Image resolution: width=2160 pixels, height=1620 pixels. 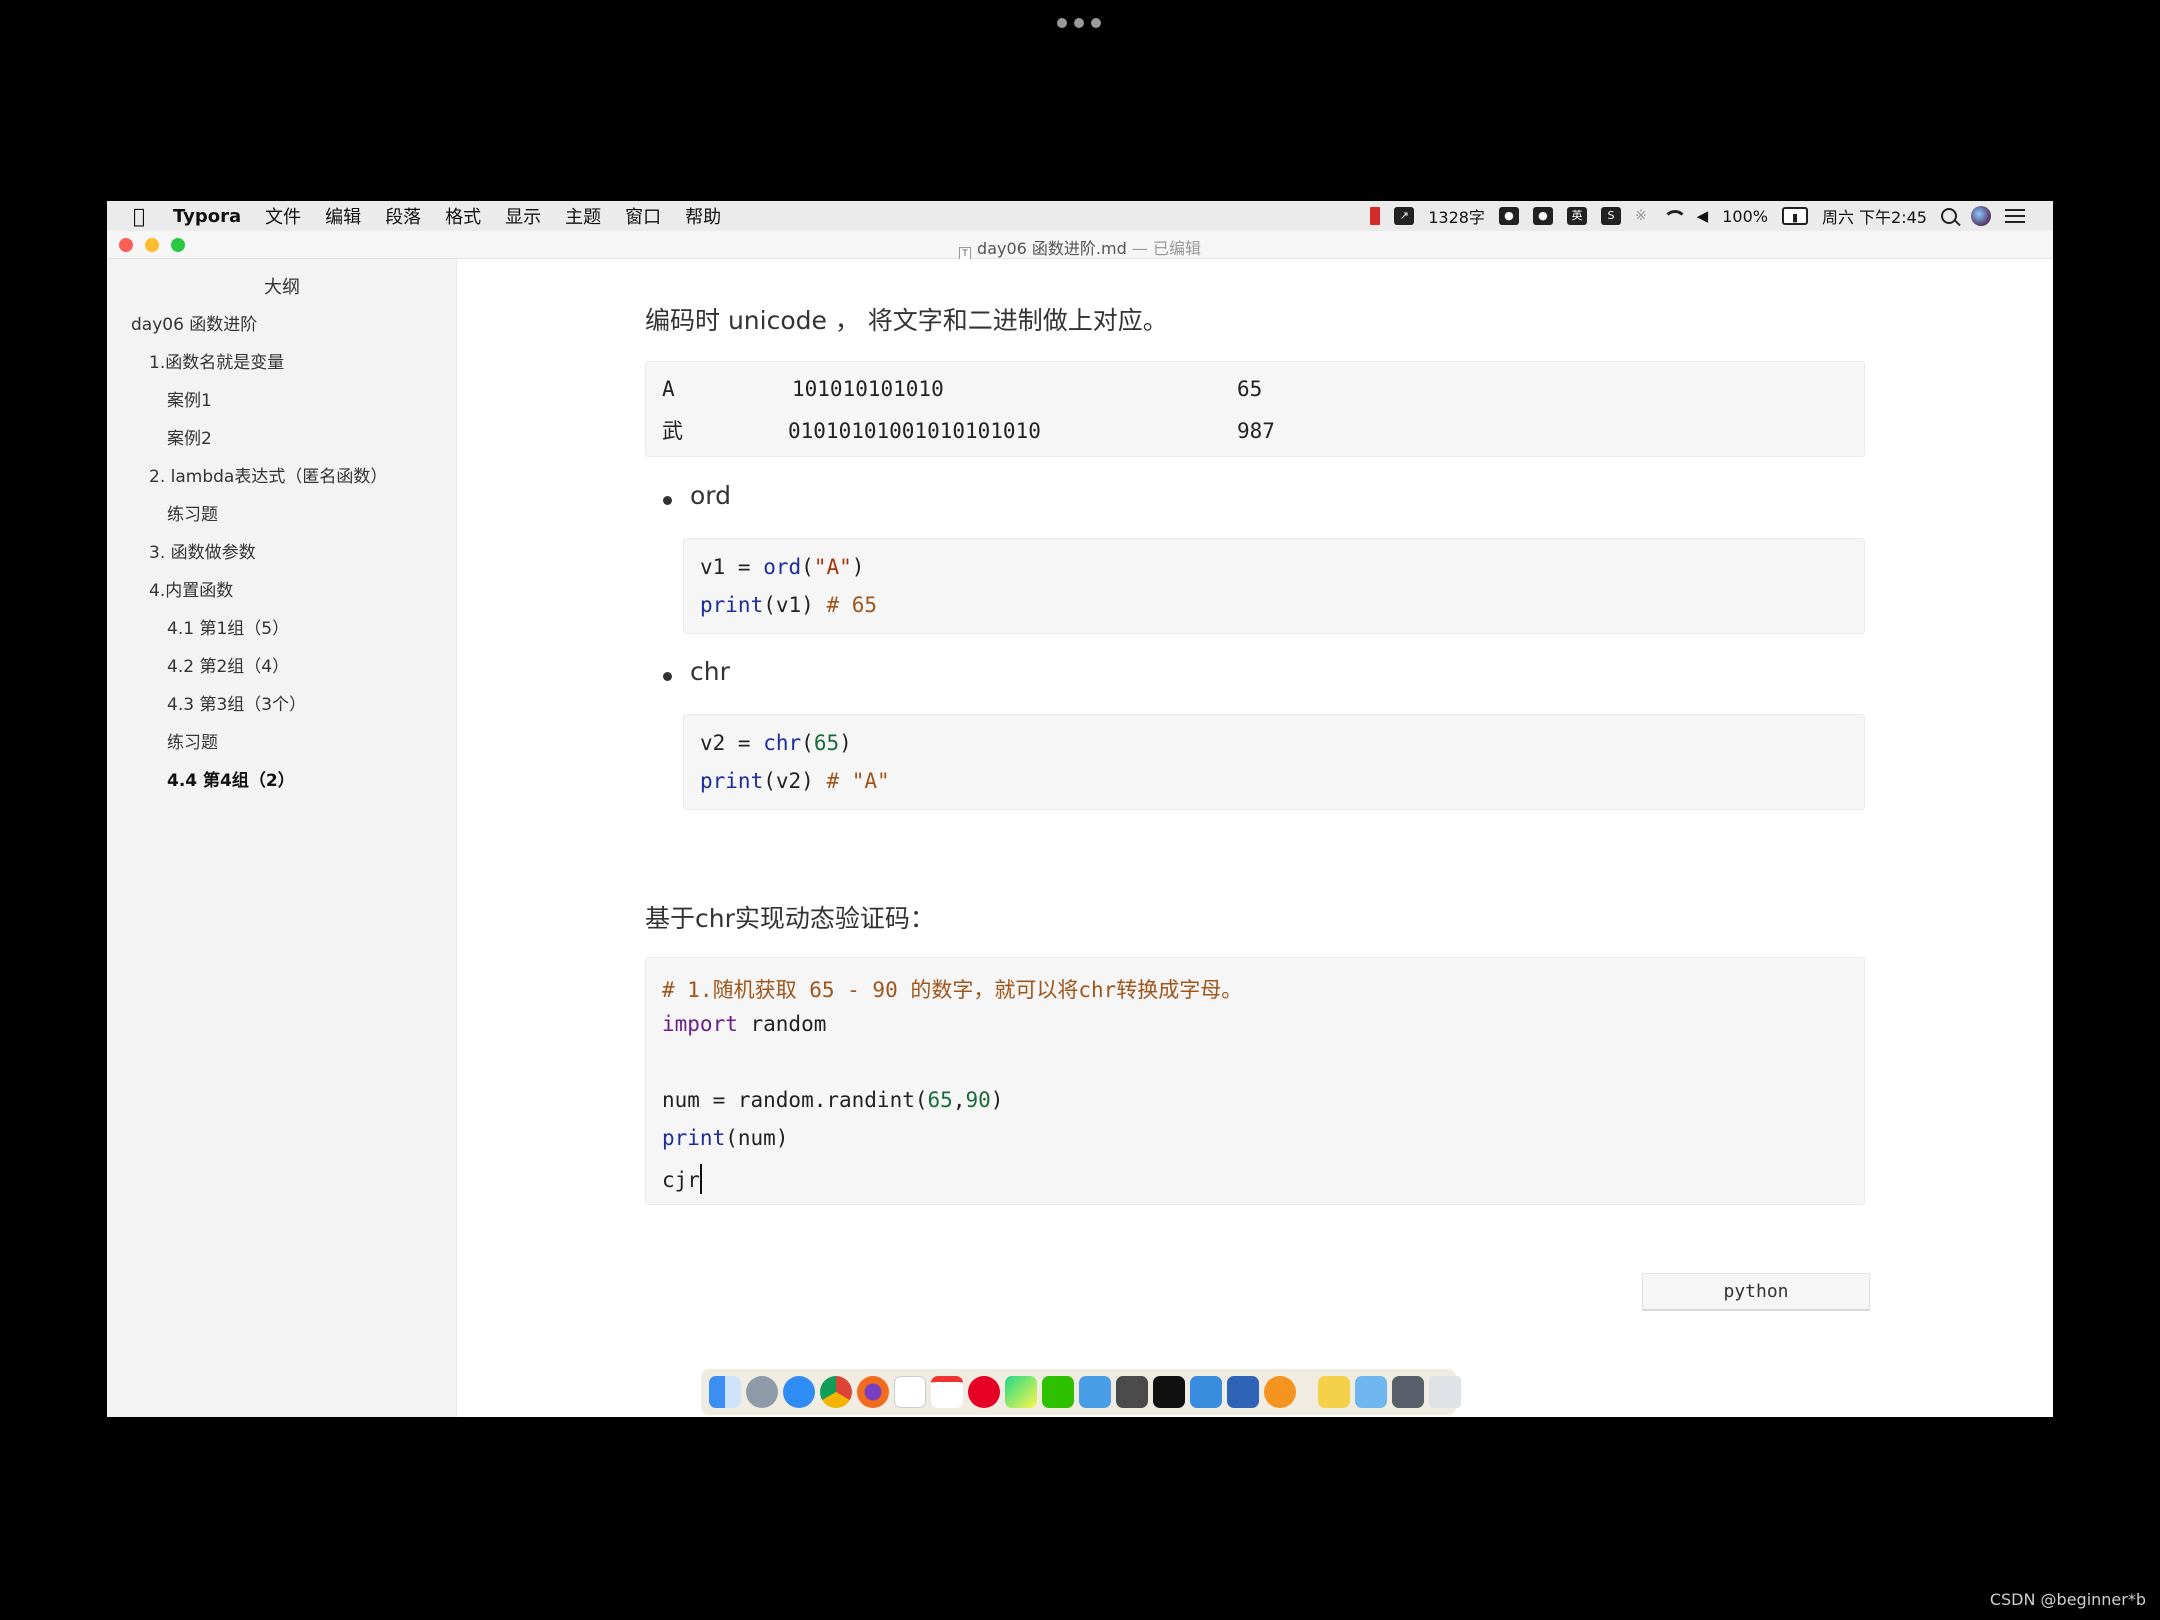 I want to click on menu-file: 文件, so click(x=283, y=216).